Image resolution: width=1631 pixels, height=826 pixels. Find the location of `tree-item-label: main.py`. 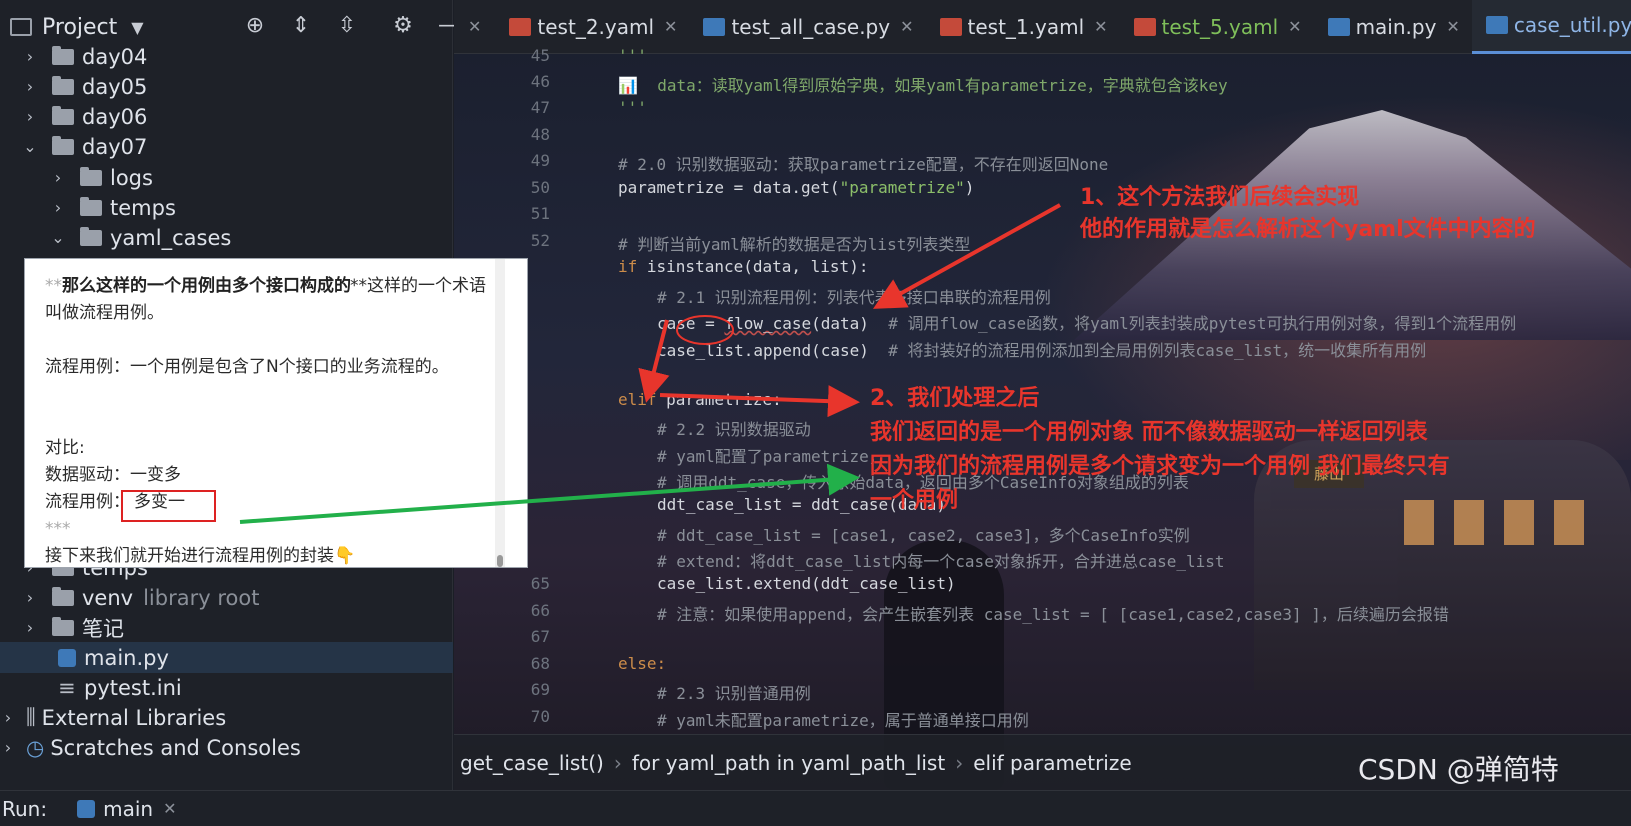

tree-item-label: main.py is located at coordinates (126, 657).